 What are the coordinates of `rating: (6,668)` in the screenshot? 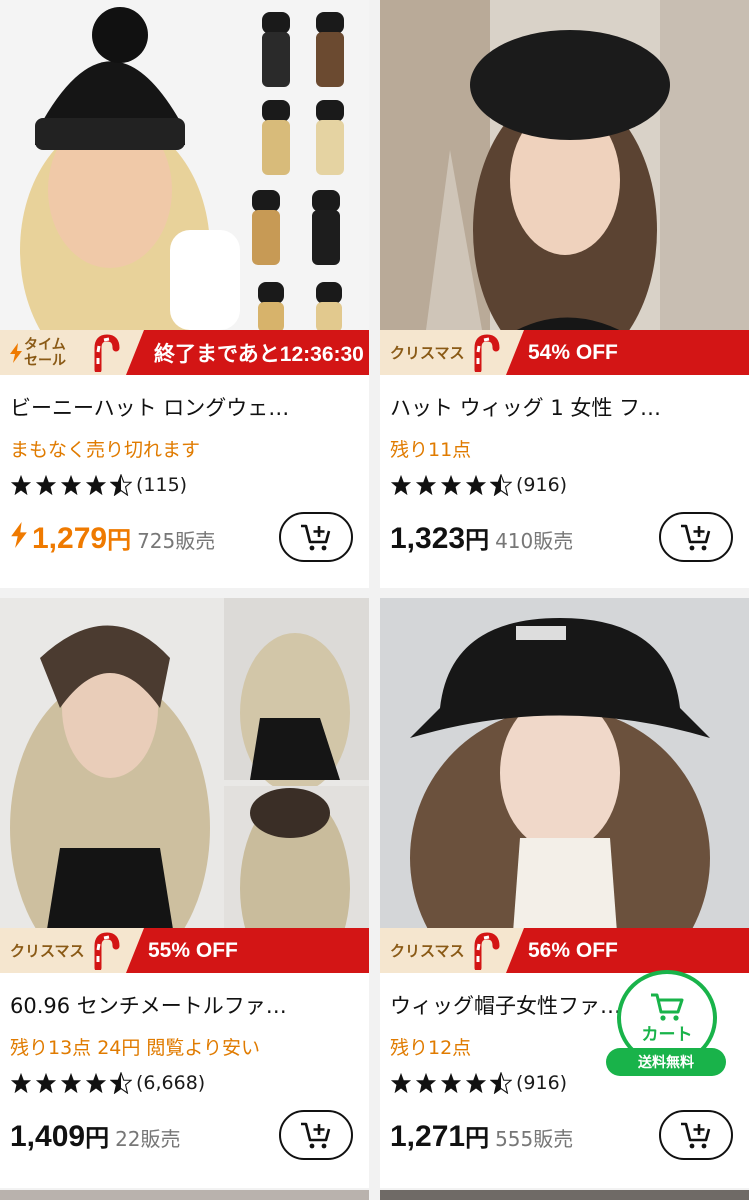 It's located at (107, 1083).